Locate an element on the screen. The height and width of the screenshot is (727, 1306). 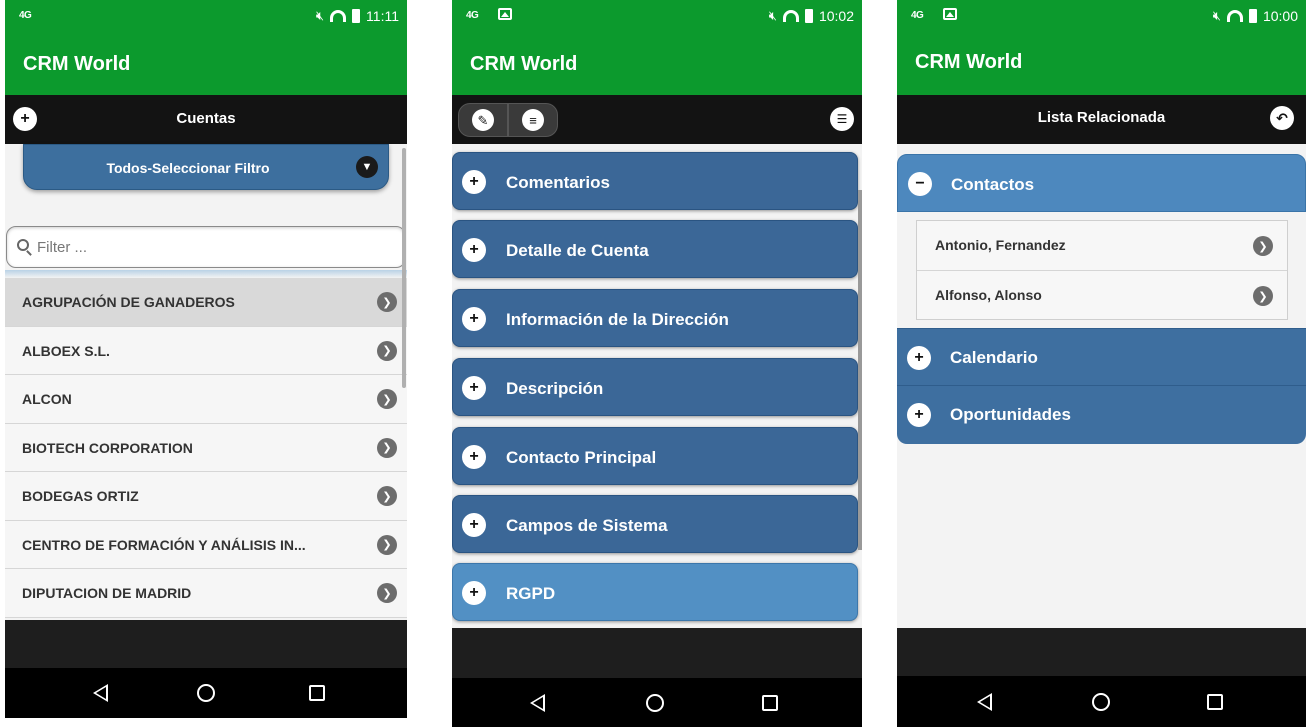
section-header: + Campos de Sistema is located at coordinates (655, 524).